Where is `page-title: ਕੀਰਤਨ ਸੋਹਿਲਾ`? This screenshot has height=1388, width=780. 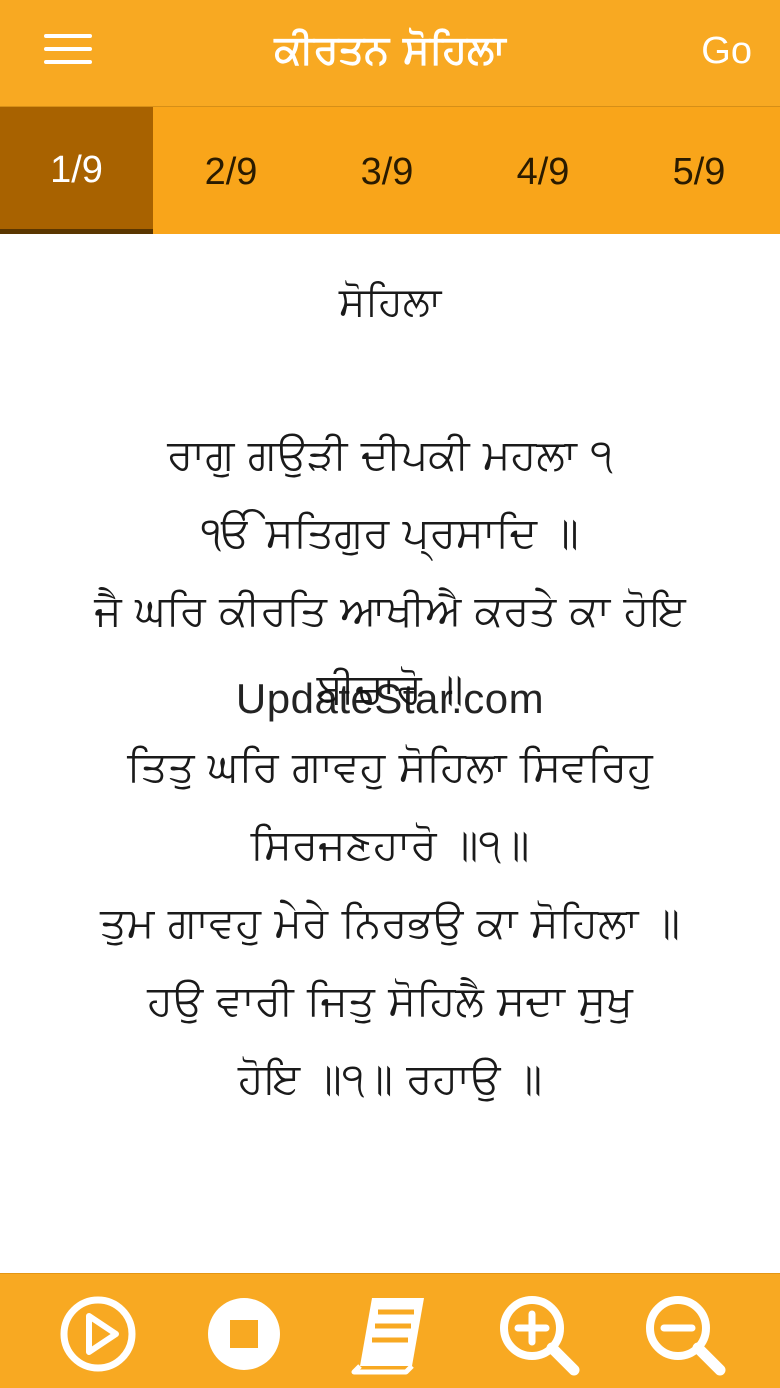 page-title: ਕੀਰਤਨ ਸੋਹਿਲਾ is located at coordinates (390, 50).